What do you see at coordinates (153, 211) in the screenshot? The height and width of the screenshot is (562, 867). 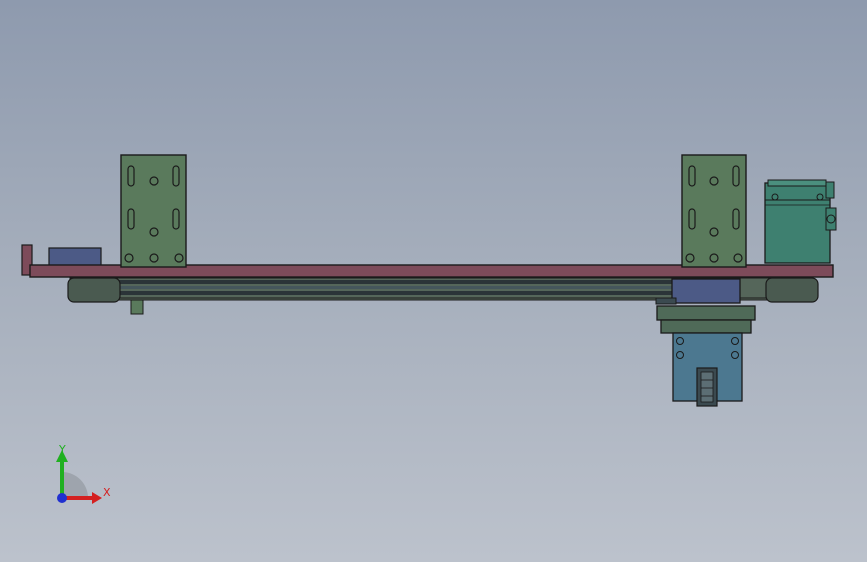 I see `left-mounting-bracket` at bounding box center [153, 211].